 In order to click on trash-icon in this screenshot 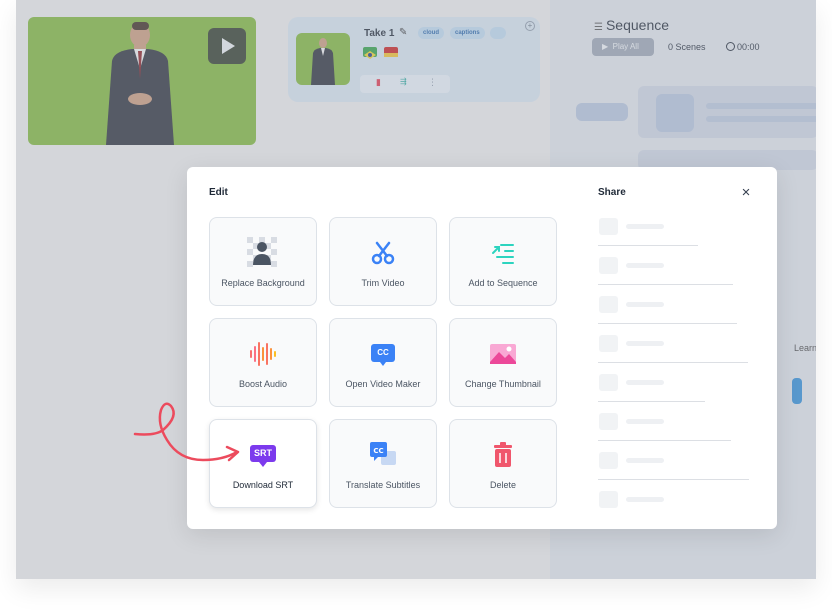, I will do `click(503, 454)`.